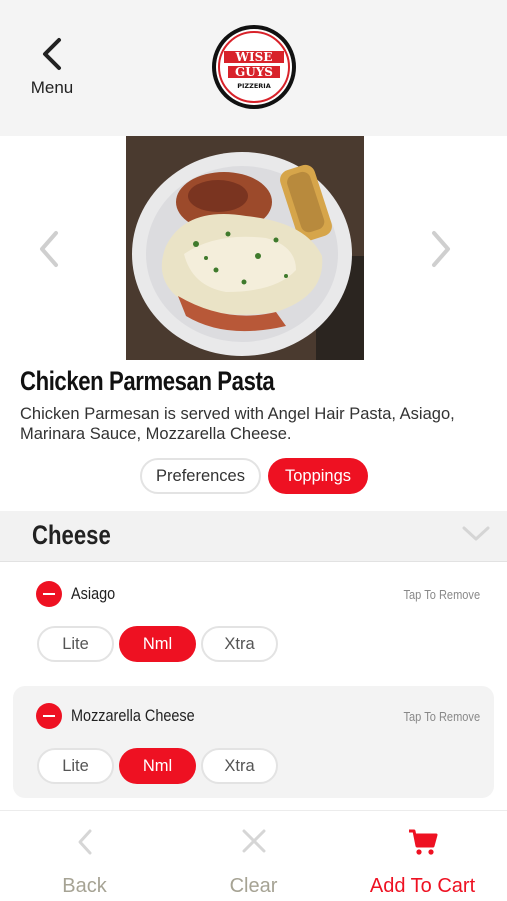 This screenshot has width=507, height=901. Describe the element at coordinates (147, 381) in the screenshot. I see `item-title: Chicken Parmesan Pasta` at that location.